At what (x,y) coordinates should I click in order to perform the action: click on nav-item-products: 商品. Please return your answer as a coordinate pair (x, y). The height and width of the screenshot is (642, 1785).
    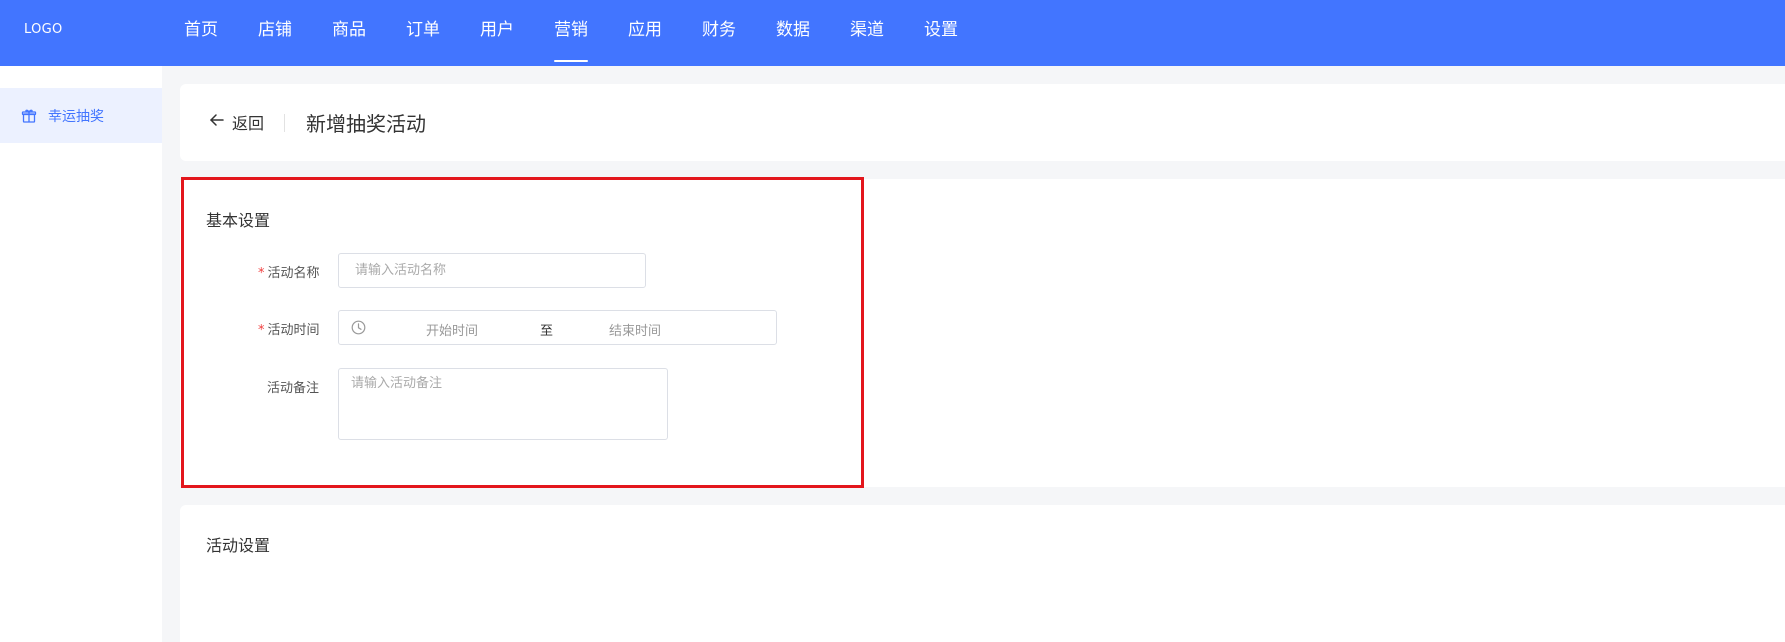
    Looking at the image, I should click on (349, 33).